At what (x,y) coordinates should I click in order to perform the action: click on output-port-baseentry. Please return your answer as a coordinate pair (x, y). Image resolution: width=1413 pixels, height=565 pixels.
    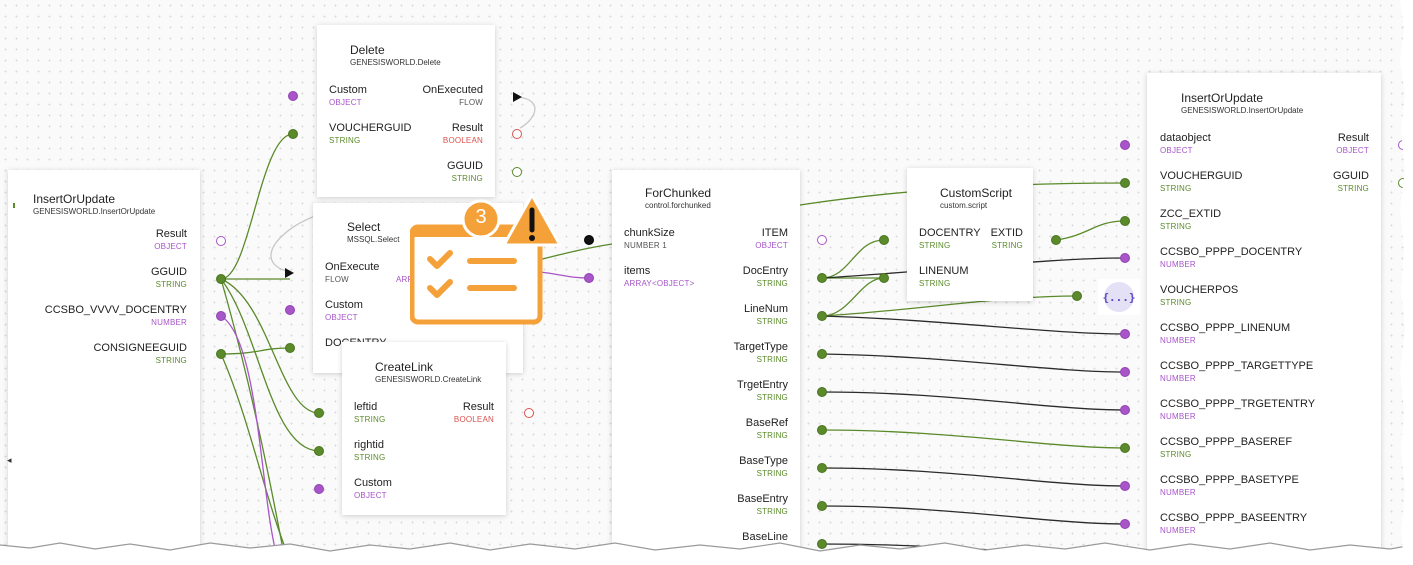
    Looking at the image, I should click on (822, 506).